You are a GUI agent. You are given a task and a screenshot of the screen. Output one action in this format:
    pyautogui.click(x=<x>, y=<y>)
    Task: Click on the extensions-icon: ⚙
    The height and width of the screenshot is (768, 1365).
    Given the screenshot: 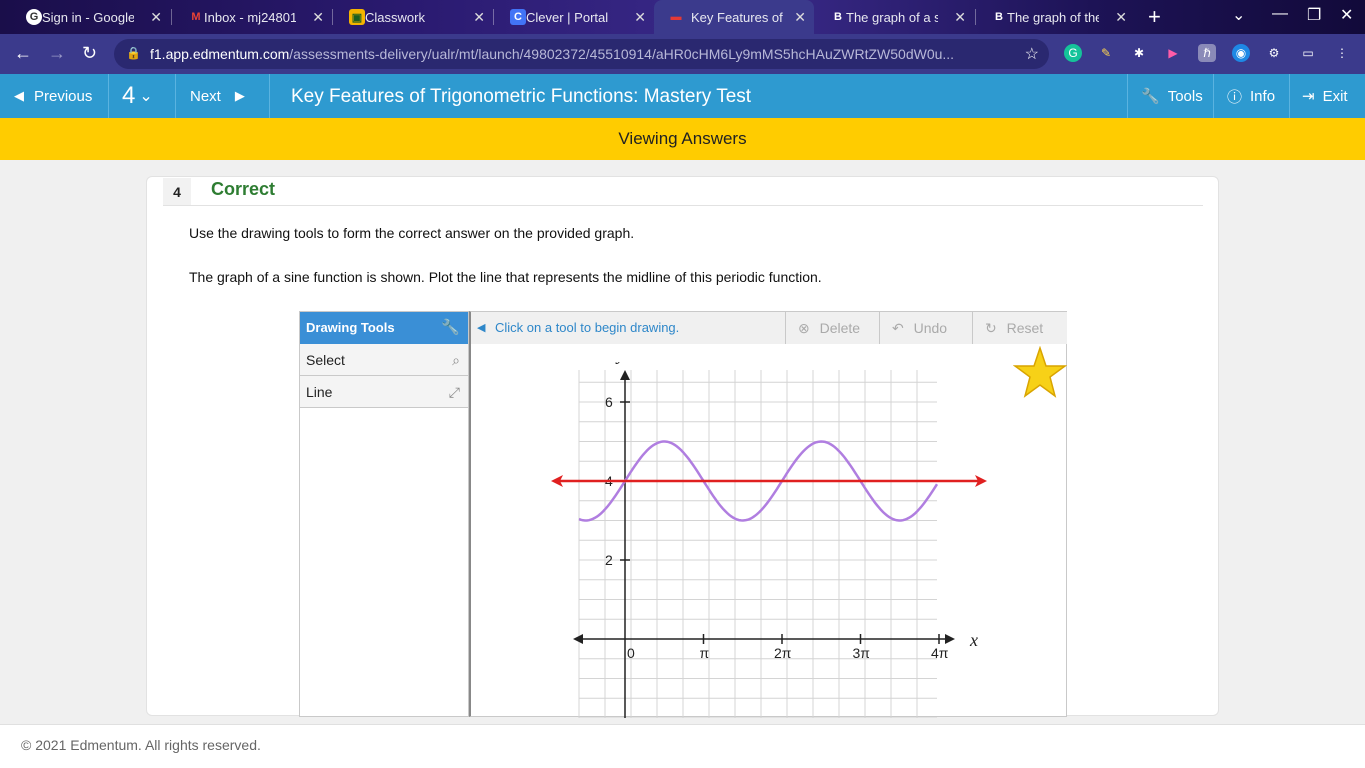 What is the action you would take?
    pyautogui.click(x=1274, y=53)
    